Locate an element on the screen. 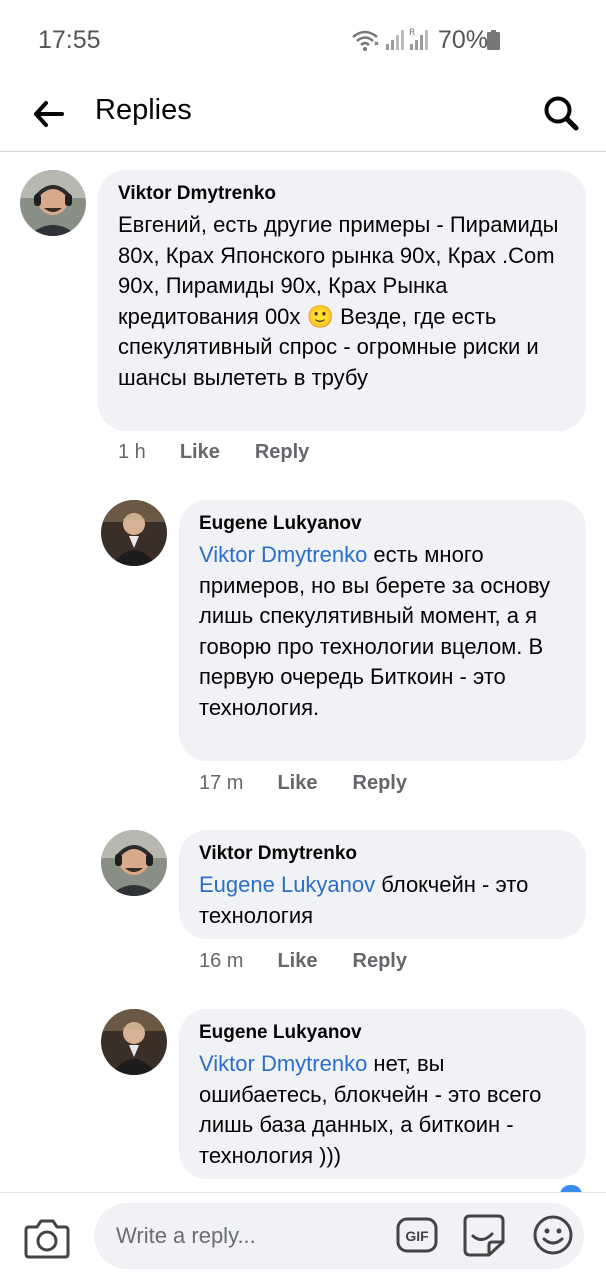 The width and height of the screenshot is (606, 1280). reply-composer: Write a reply... GIF is located at coordinates (303, 1236).